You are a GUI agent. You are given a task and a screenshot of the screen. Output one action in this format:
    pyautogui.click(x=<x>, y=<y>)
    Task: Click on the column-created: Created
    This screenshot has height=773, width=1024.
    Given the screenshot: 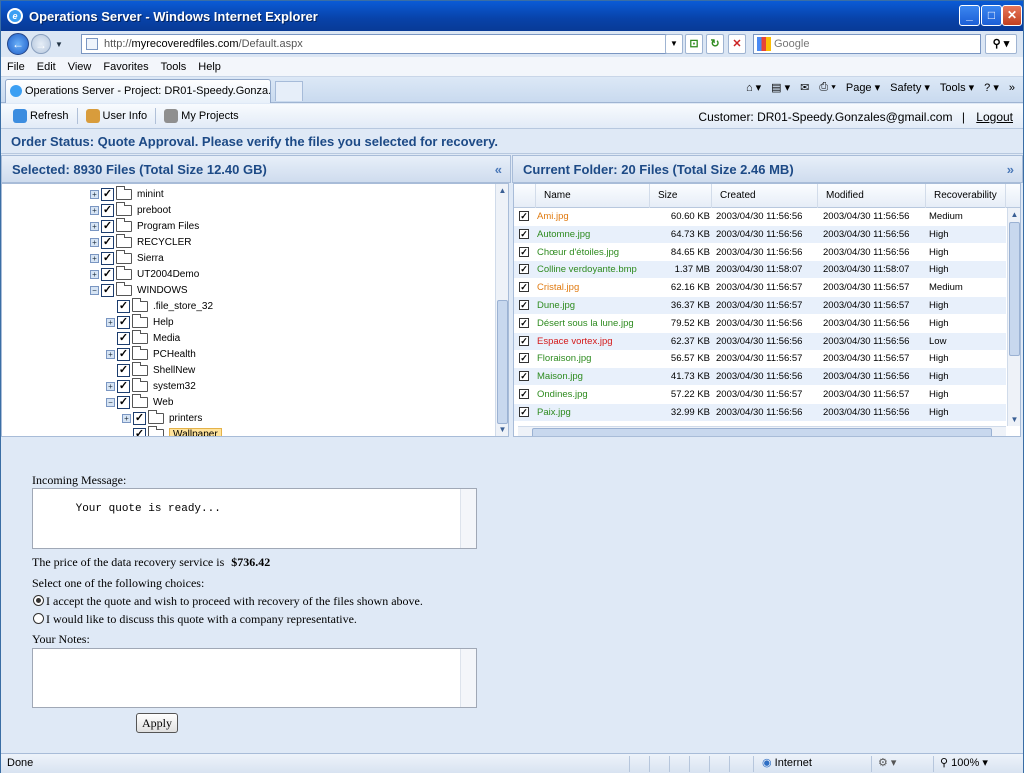 What is the action you would take?
    pyautogui.click(x=765, y=196)
    